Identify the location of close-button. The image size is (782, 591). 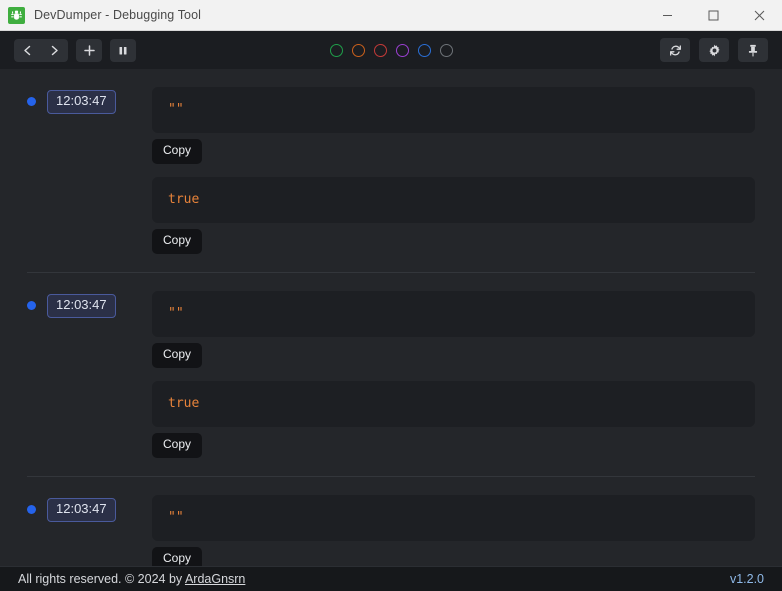
(759, 15).